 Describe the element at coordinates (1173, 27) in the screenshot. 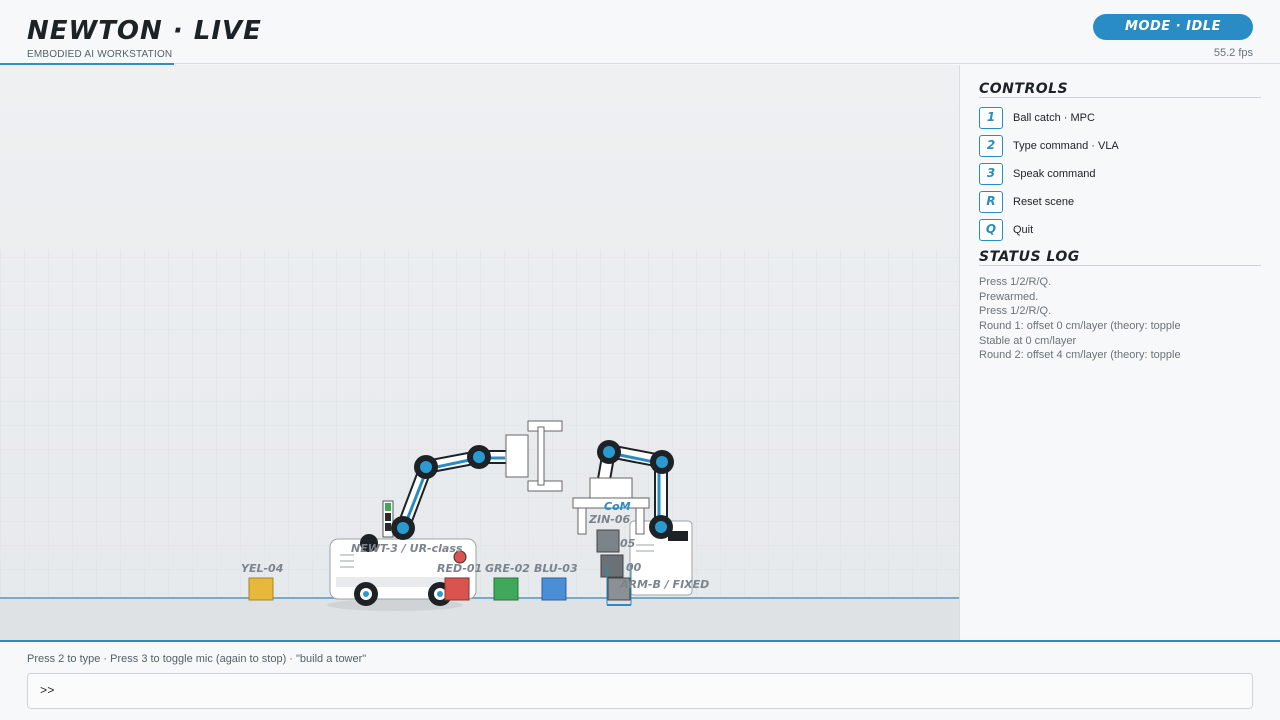

I see `mode-badge: MODE · IDLE` at that location.